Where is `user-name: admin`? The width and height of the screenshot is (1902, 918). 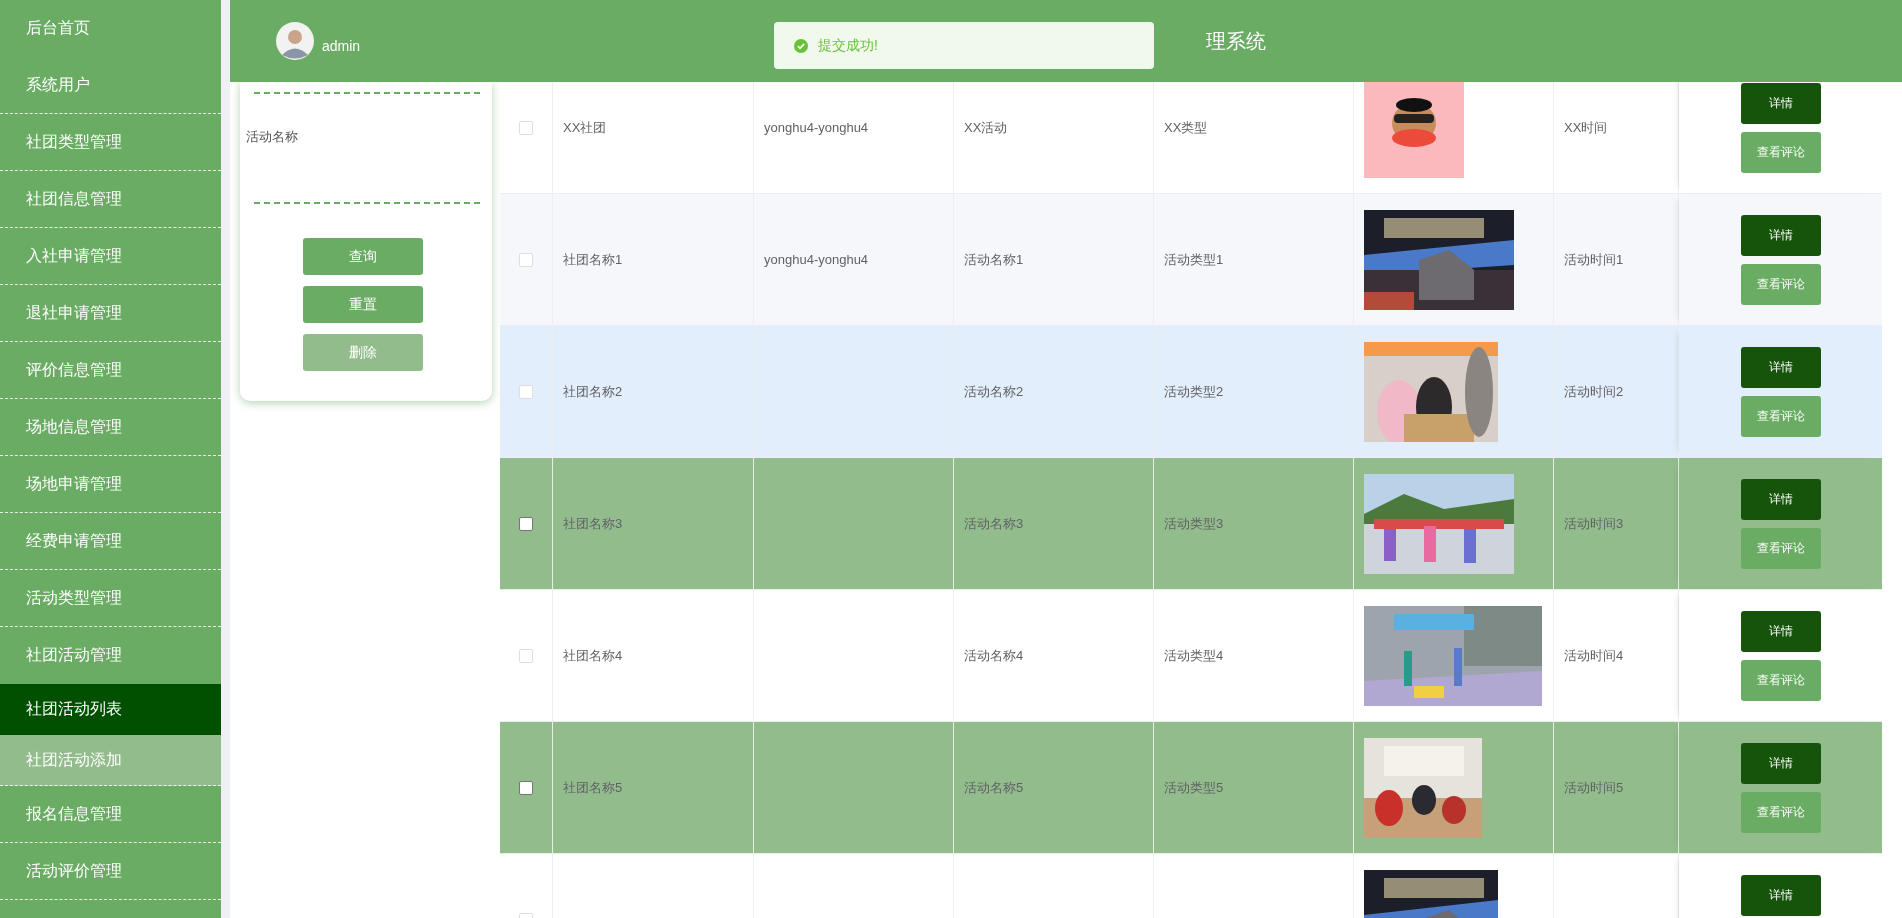 user-name: admin is located at coordinates (341, 46).